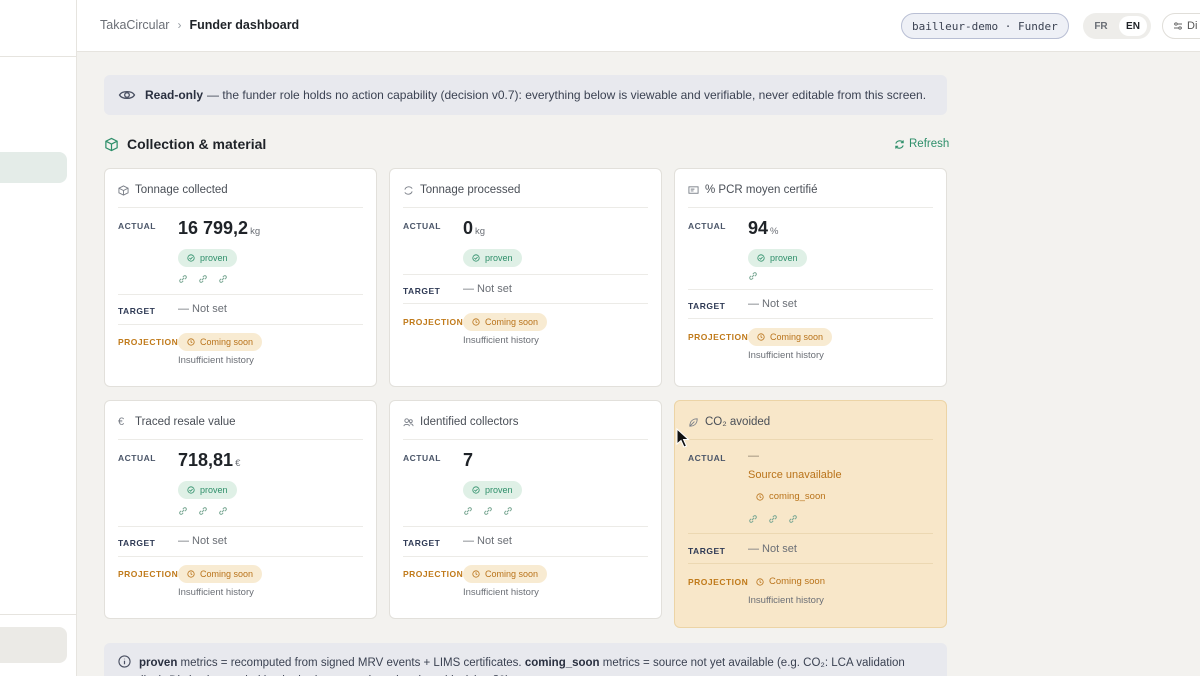 Image resolution: width=1200 pixels, height=676 pixels. Describe the element at coordinates (468, 460) in the screenshot. I see `actual-value: 7` at that location.